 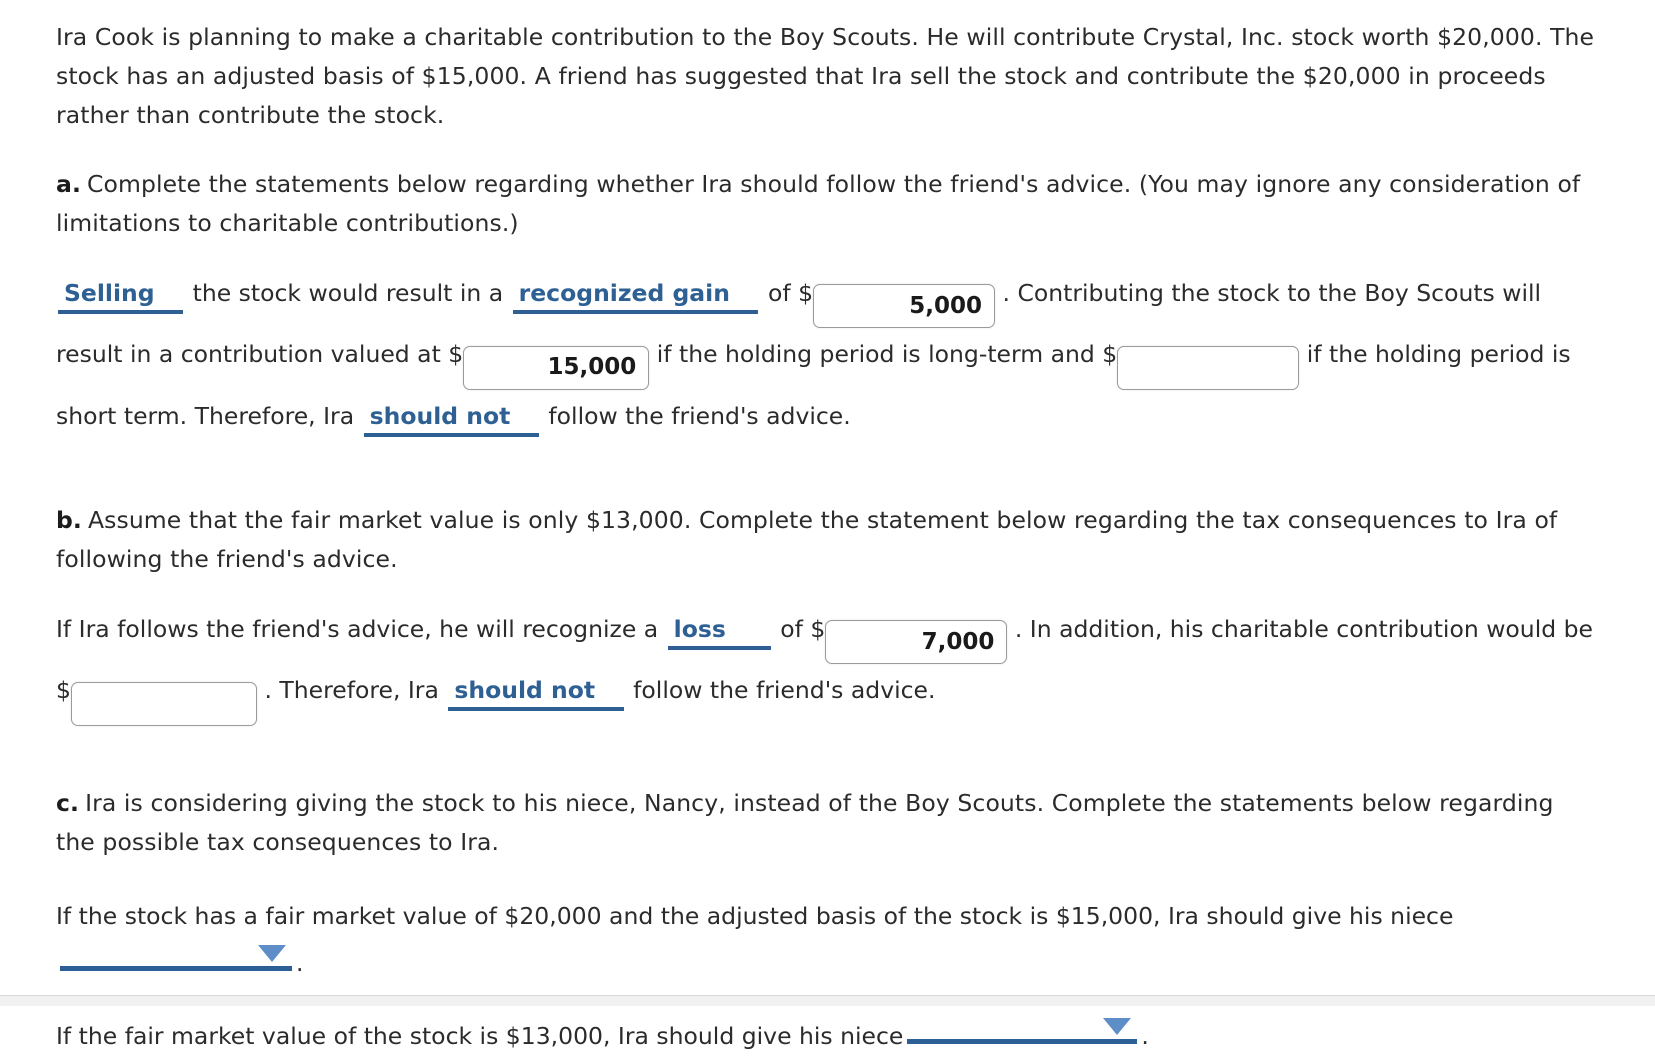 I want to click on dropdown-advice-b: should not, so click(x=536, y=693).